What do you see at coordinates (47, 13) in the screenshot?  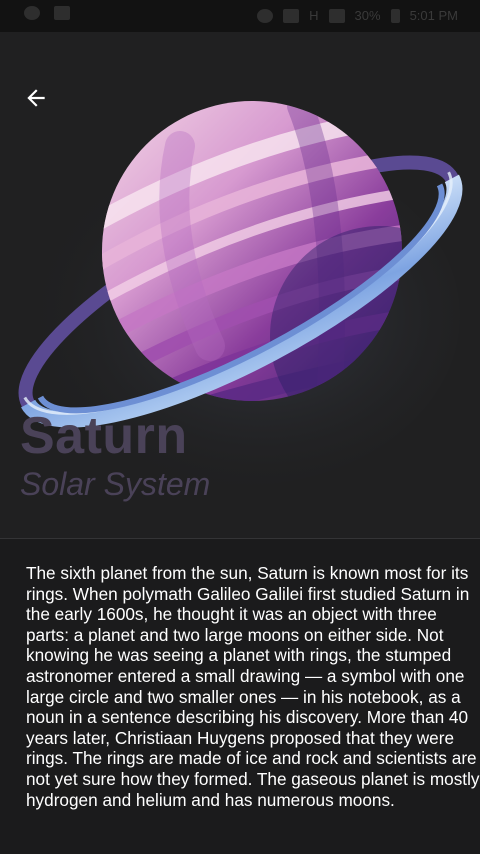 I see `status-left-icons` at bounding box center [47, 13].